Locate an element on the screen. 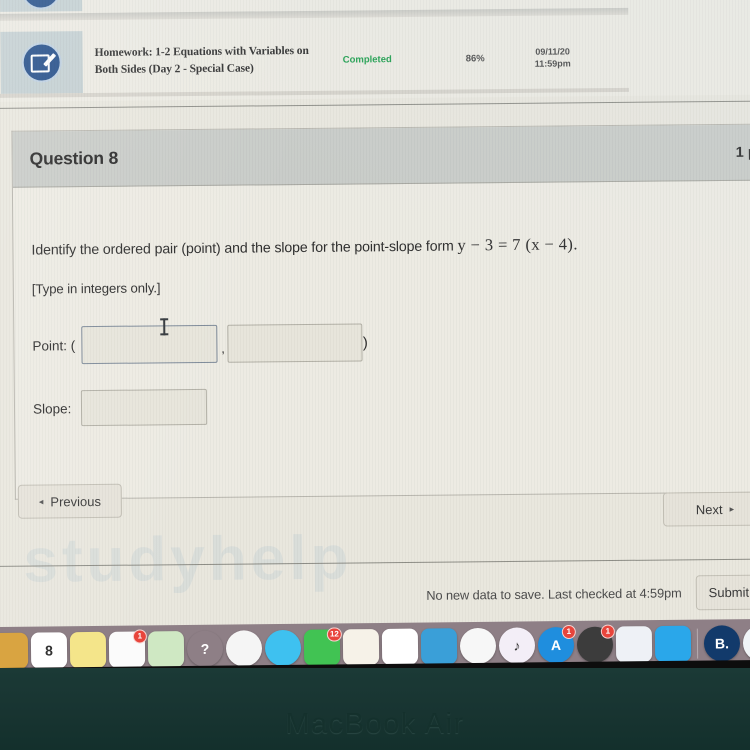 The height and width of the screenshot is (750, 750). messages-icon is located at coordinates (283, 647).